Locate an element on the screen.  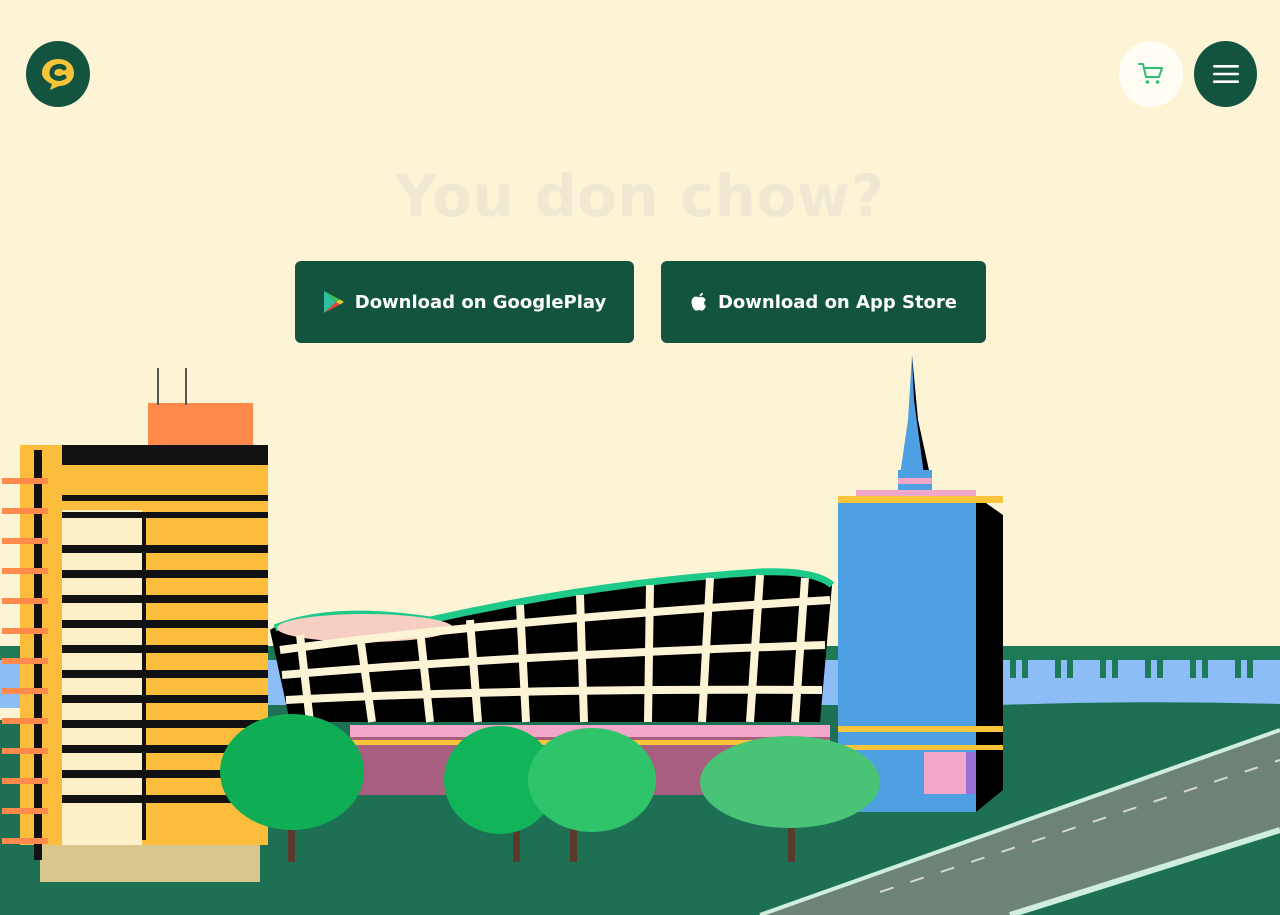
brand-logo-icon is located at coordinates (58, 74).